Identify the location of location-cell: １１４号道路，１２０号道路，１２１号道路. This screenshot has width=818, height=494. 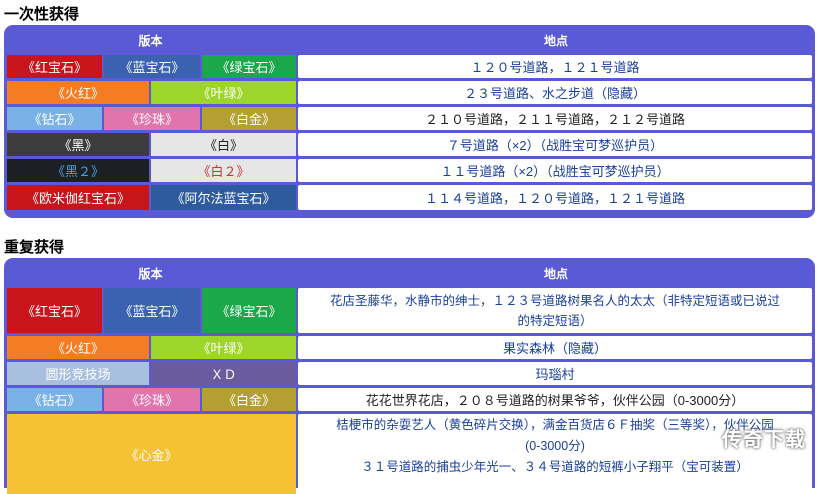
(555, 197).